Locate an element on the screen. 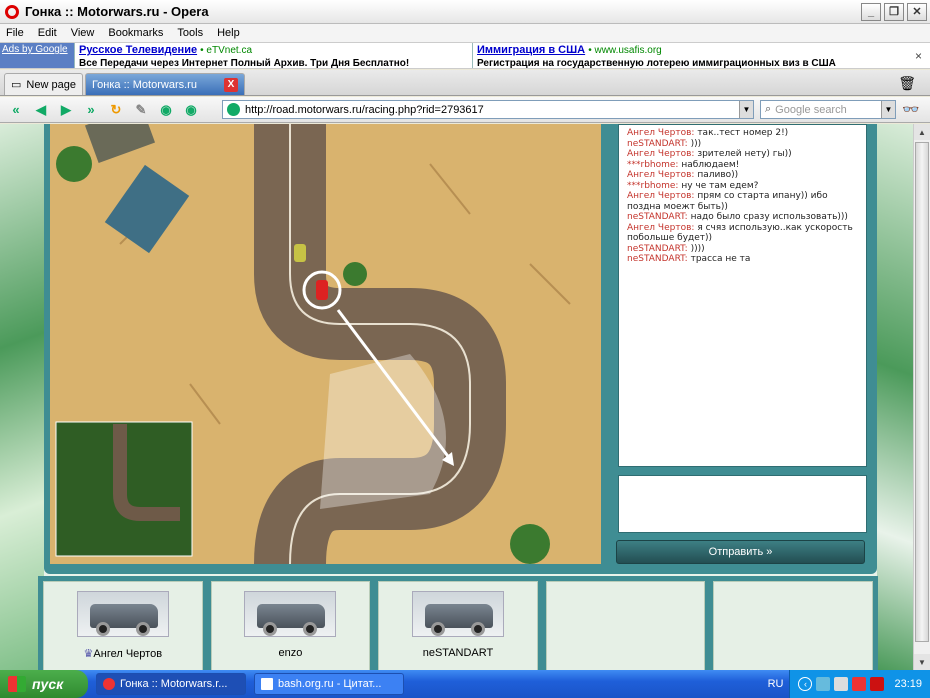  chat-input is located at coordinates (742, 504).